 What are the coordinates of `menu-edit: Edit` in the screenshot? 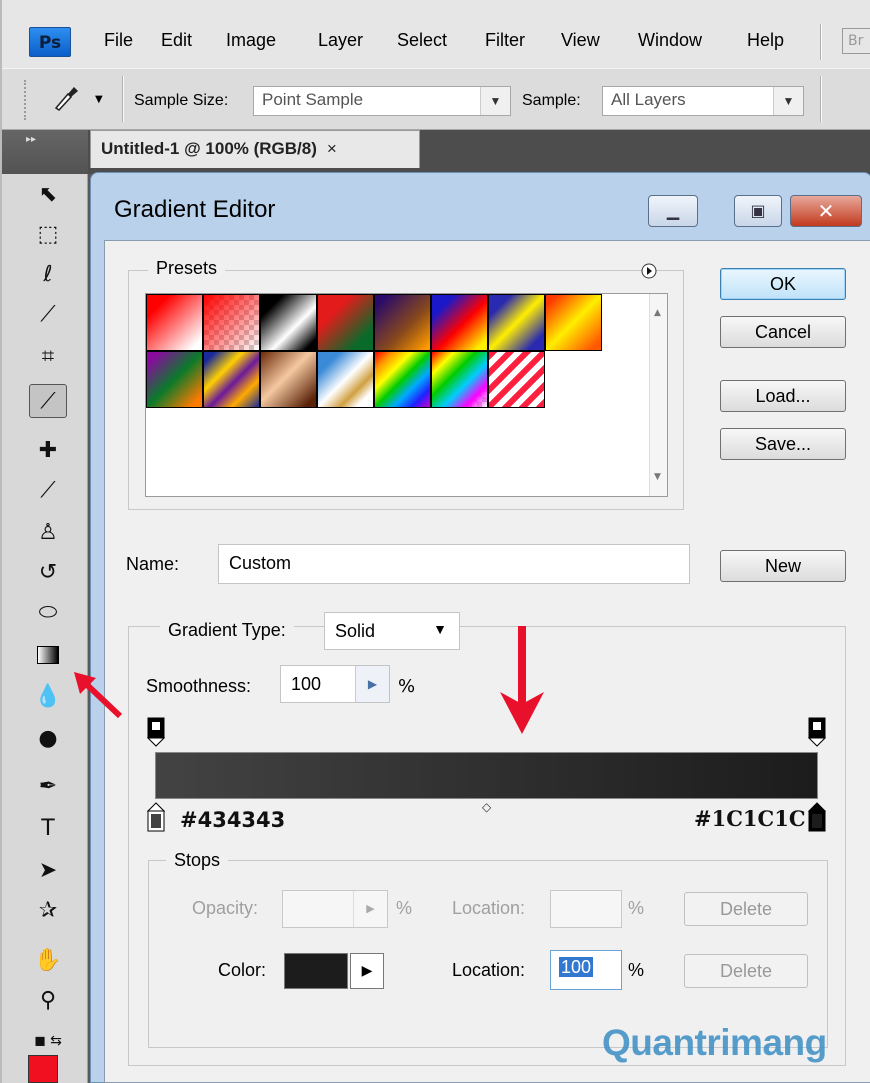 It's located at (176, 40).